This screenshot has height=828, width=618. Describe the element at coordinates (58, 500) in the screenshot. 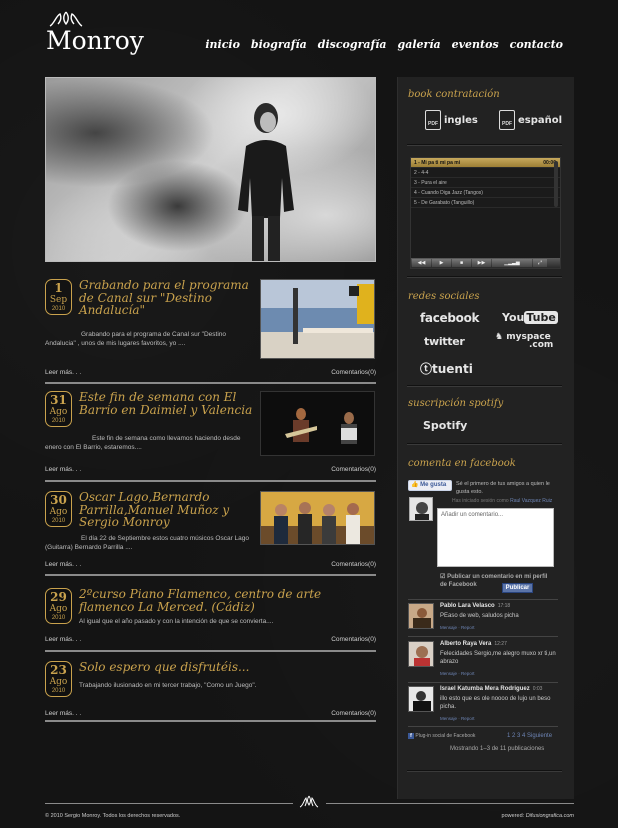

I see `post-day: 30` at that location.